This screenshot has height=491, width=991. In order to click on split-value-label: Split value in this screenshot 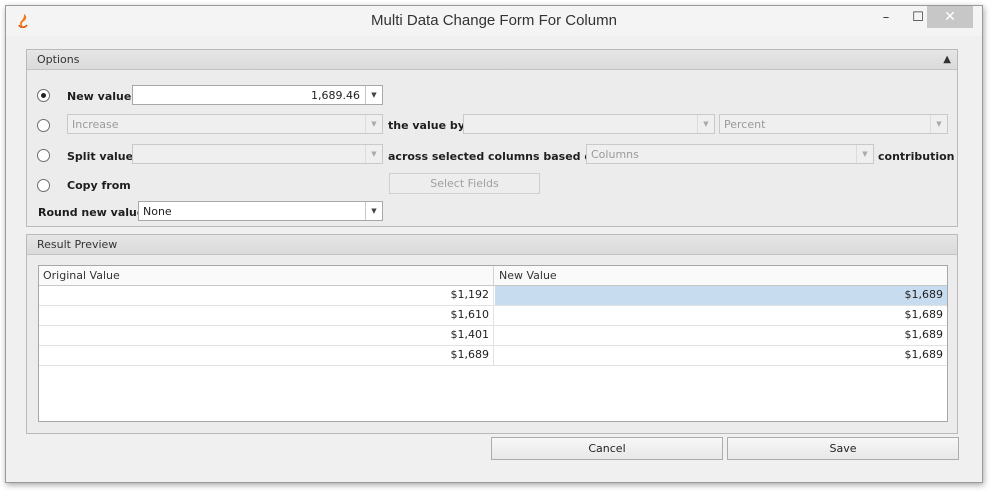, I will do `click(100, 156)`.